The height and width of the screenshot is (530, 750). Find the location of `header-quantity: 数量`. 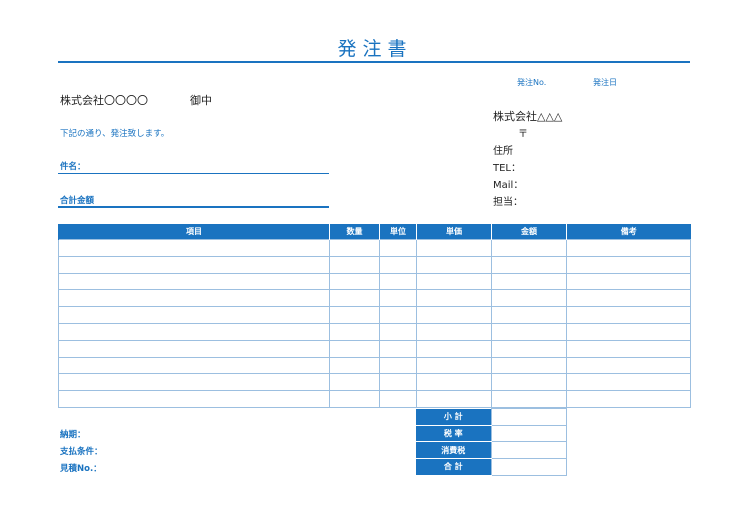

header-quantity: 数量 is located at coordinates (354, 232).